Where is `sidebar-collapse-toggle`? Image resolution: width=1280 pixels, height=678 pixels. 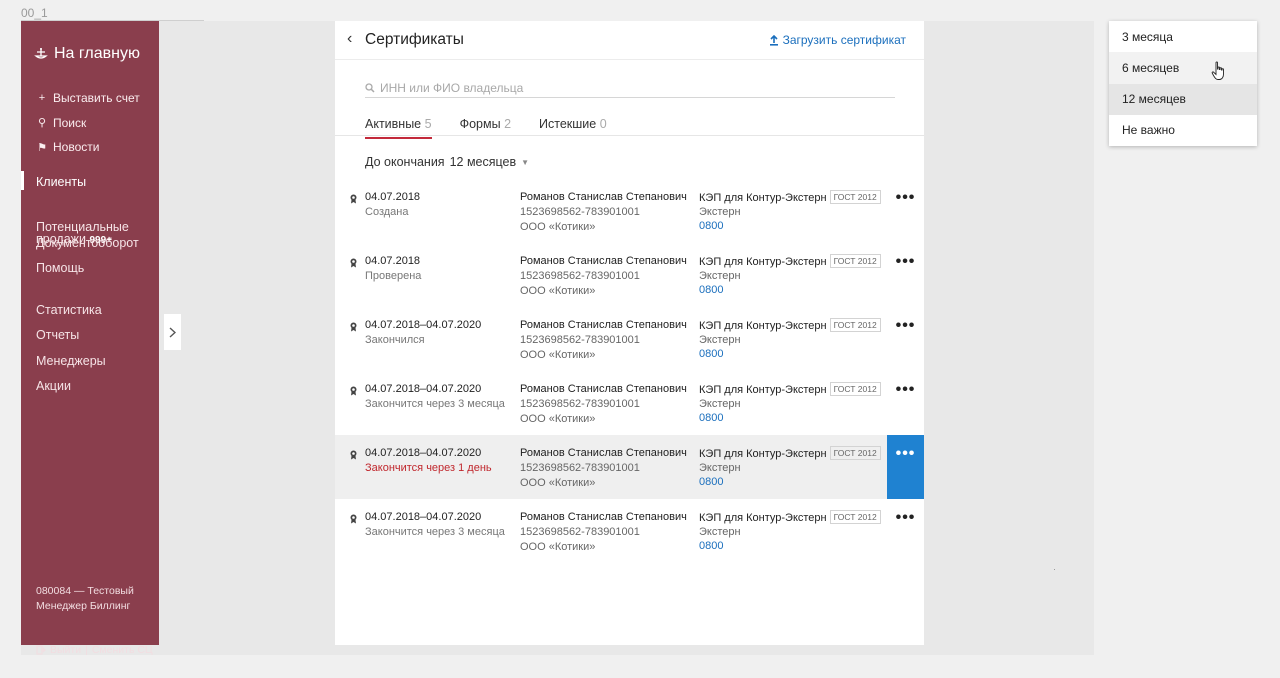 sidebar-collapse-toggle is located at coordinates (172, 332).